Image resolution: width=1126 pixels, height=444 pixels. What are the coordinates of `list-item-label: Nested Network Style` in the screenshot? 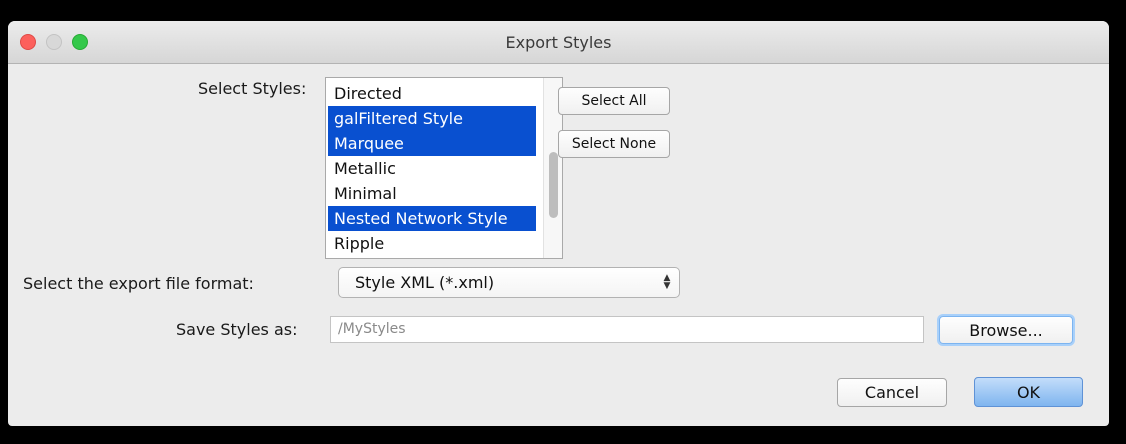 It's located at (421, 218).